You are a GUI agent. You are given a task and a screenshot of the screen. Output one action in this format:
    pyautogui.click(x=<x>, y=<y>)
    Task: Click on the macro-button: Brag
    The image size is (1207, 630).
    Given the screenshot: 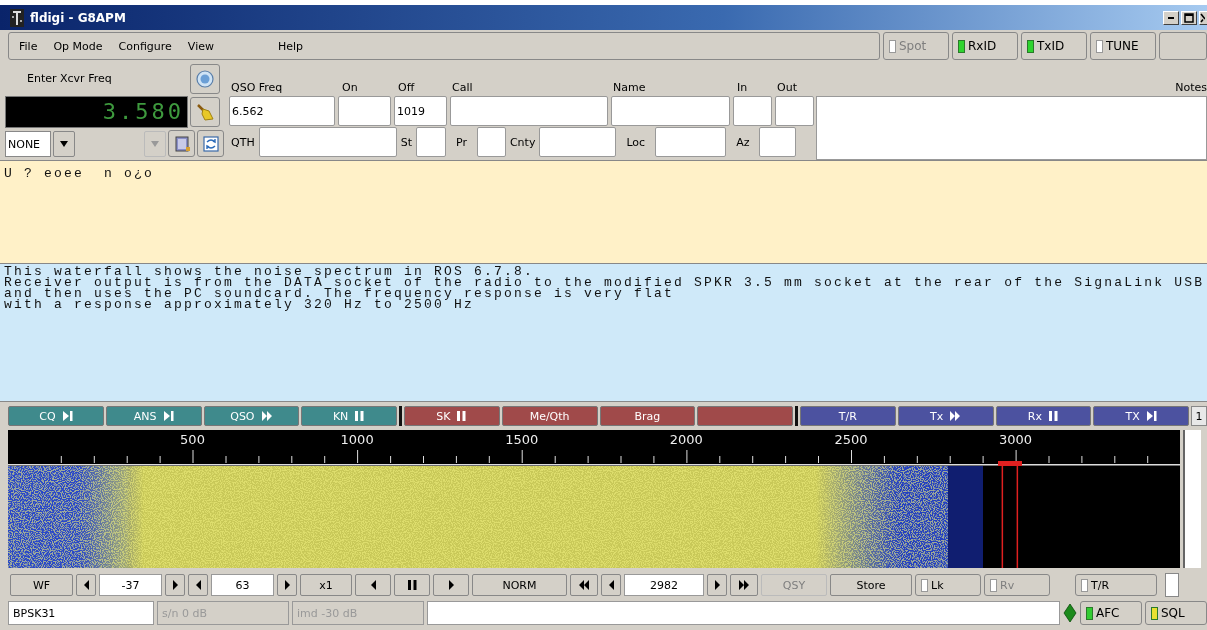 What is the action you would take?
    pyautogui.click(x=647, y=416)
    